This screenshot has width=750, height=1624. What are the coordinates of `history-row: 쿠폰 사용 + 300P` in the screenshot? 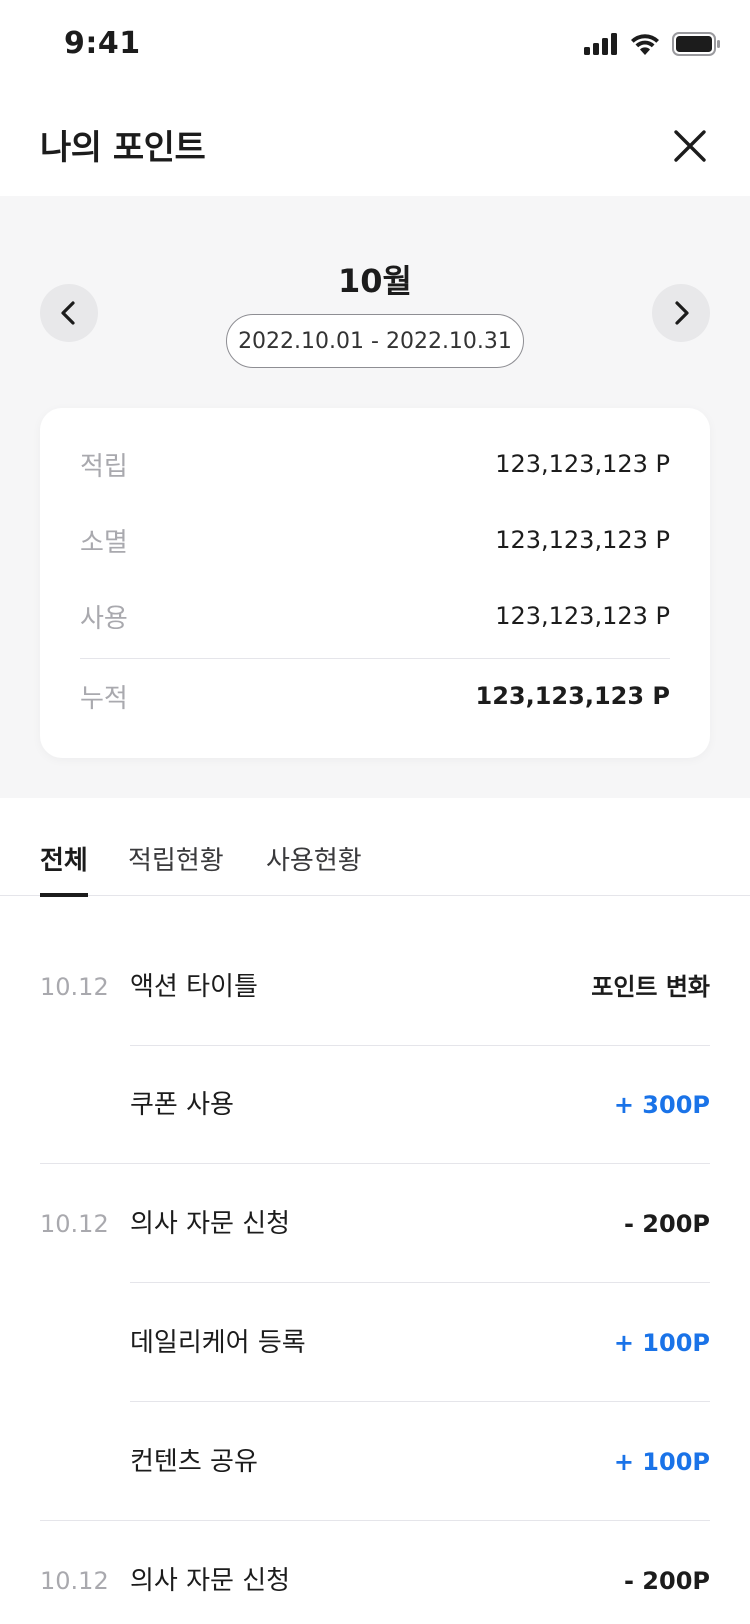 It's located at (375, 1105).